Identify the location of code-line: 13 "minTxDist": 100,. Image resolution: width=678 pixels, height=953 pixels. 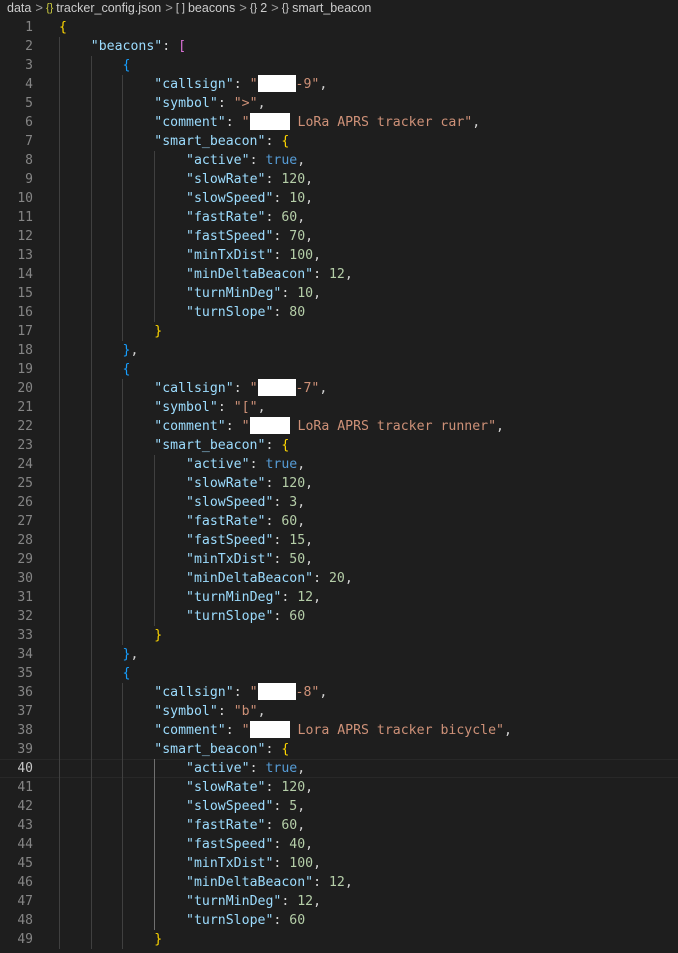
(339, 255).